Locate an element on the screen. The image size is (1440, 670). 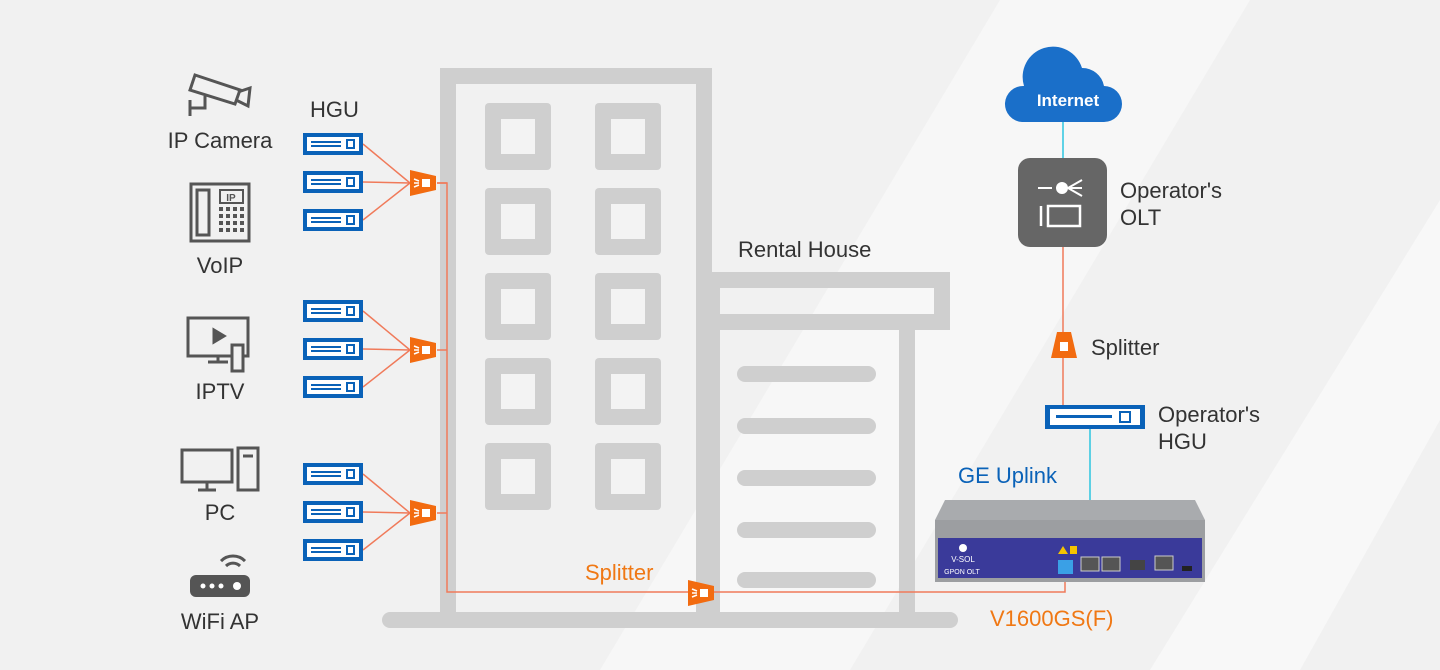
wifi-router-icon is located at coordinates (220, 575).